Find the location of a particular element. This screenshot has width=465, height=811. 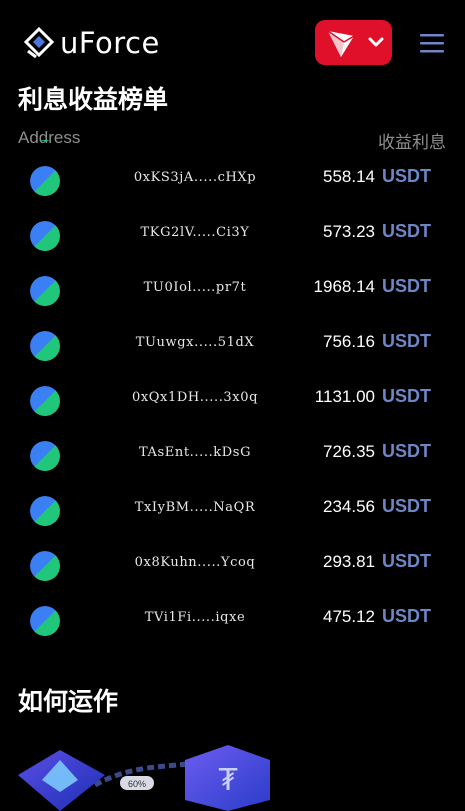

wallet-address: TUuwgx.....51dX is located at coordinates (195, 342).